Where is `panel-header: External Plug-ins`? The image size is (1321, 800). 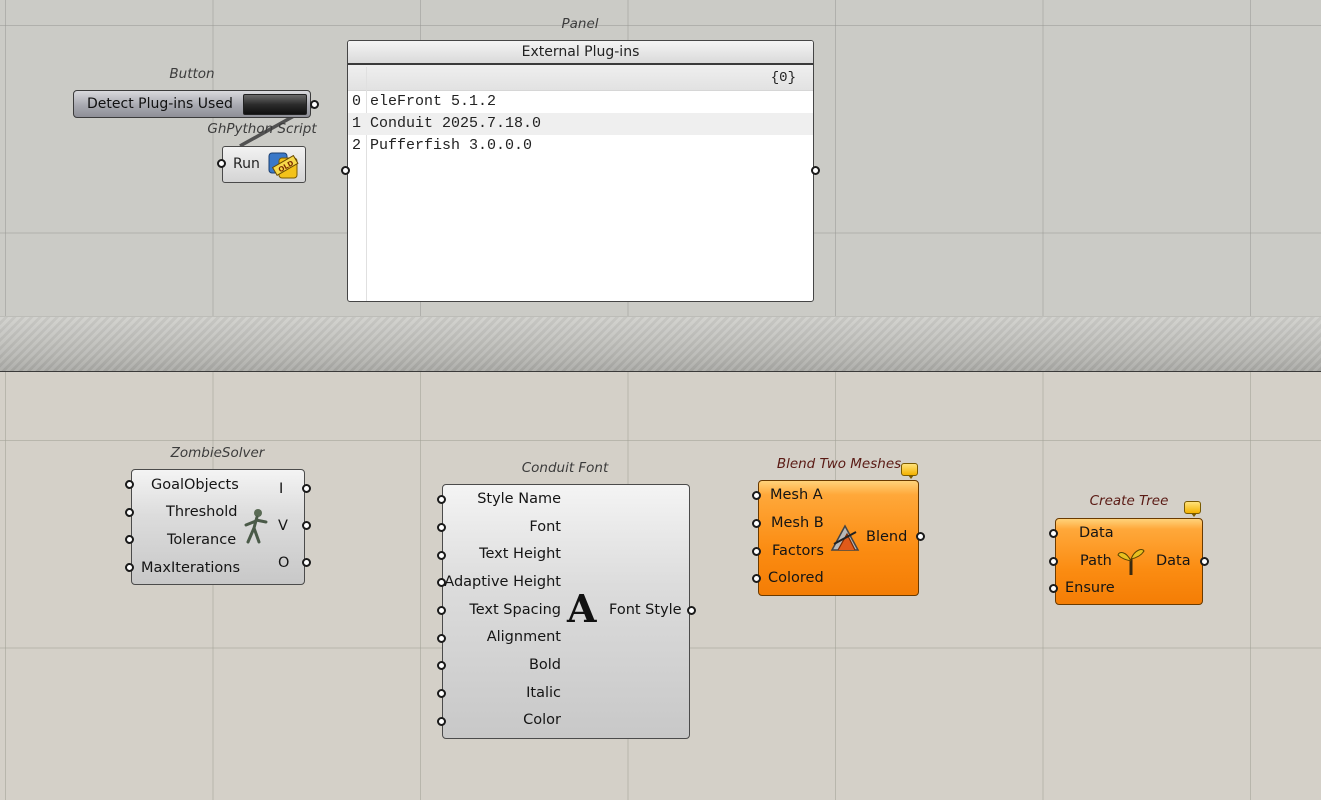
panel-header: External Plug-ins is located at coordinates (580, 53).